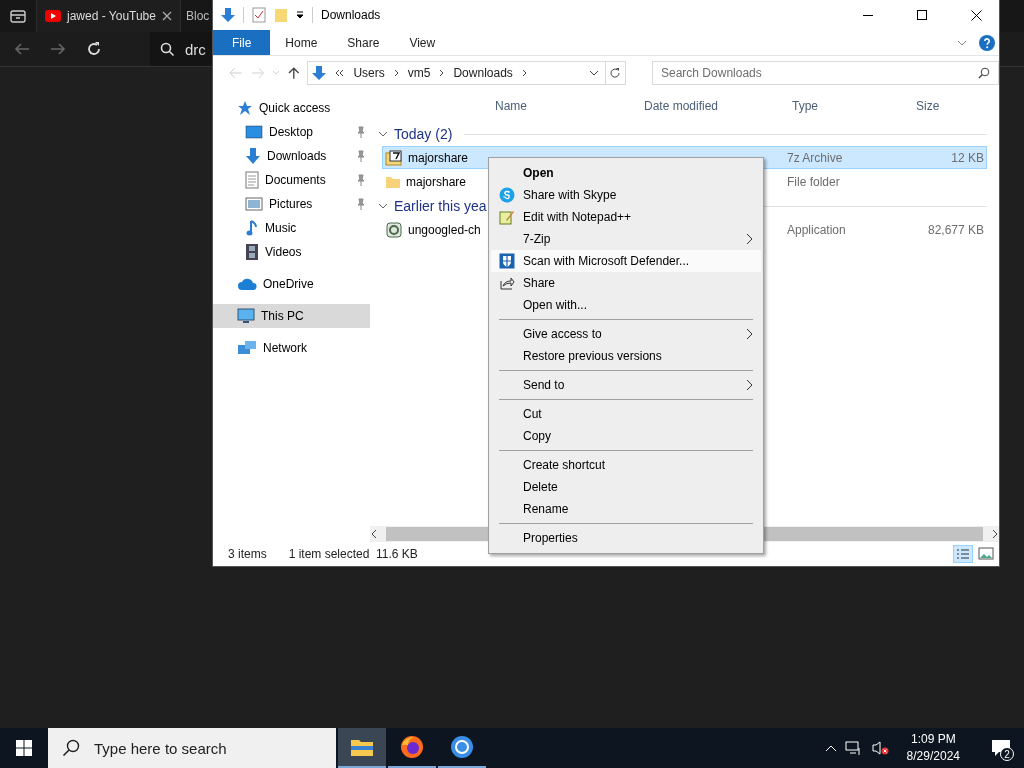 The height and width of the screenshot is (768, 1024). I want to click on file-type: File folder, so click(813, 181).